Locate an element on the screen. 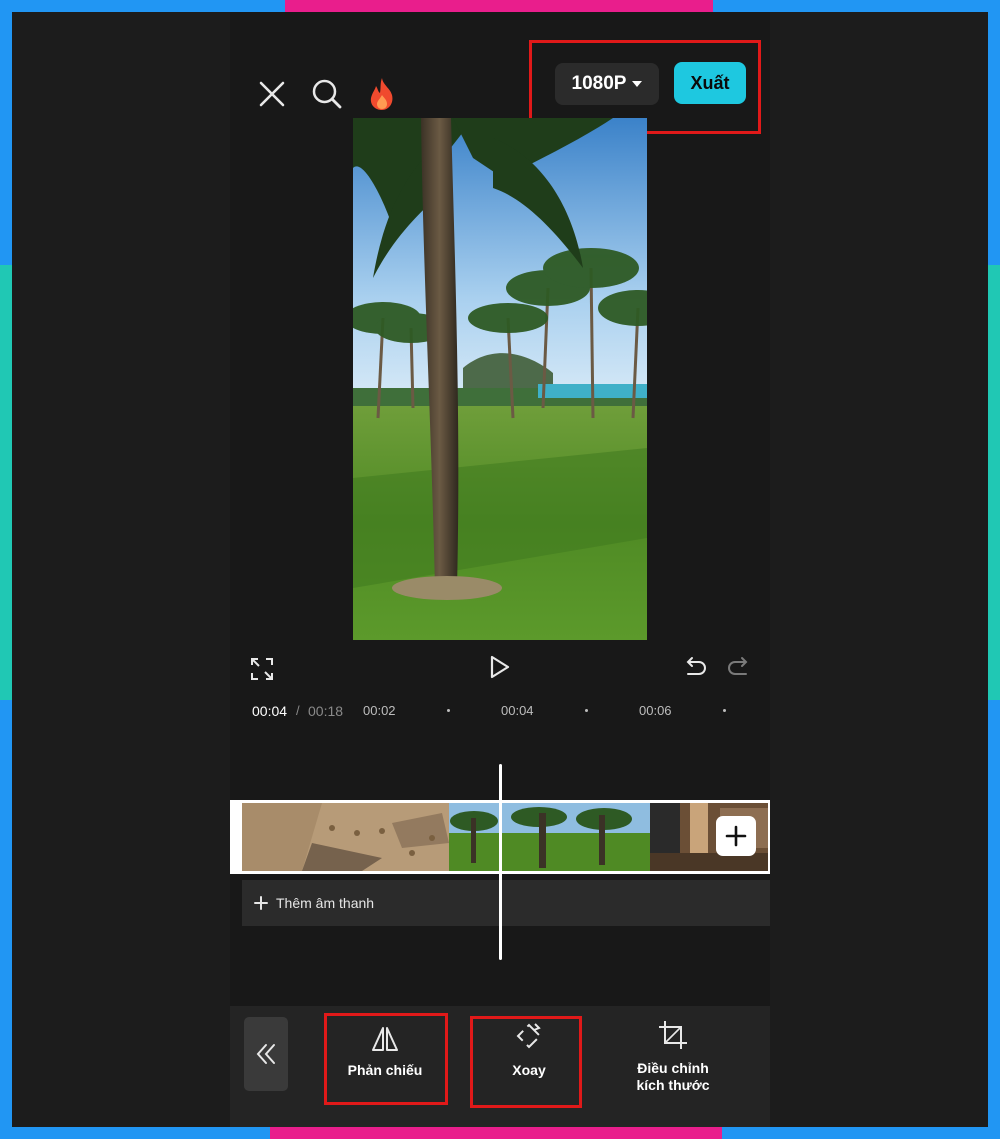  crop-tool: Điều chỉnh kích thước is located at coordinates (673, 1054).